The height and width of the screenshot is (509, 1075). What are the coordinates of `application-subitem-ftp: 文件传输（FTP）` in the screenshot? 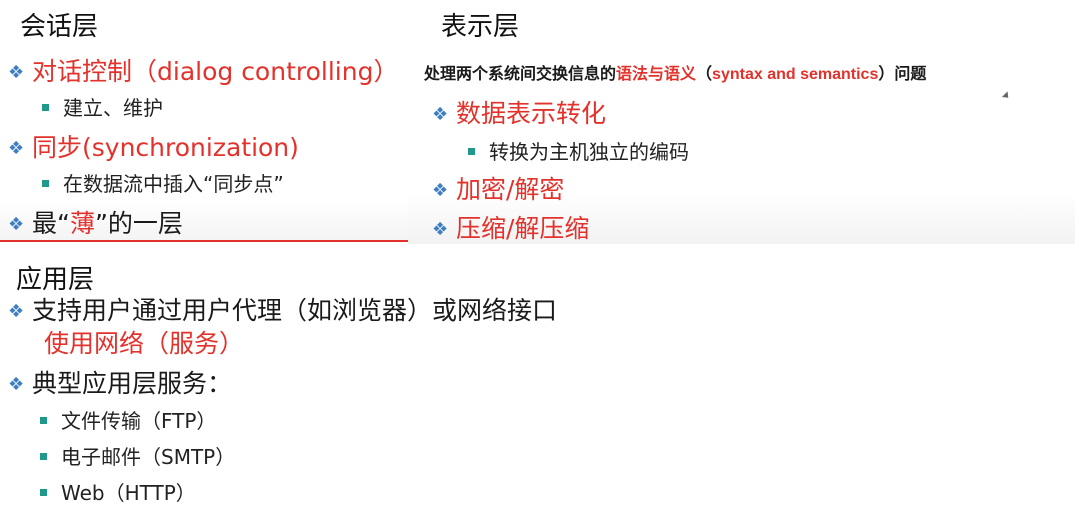 It's located at (128, 421).